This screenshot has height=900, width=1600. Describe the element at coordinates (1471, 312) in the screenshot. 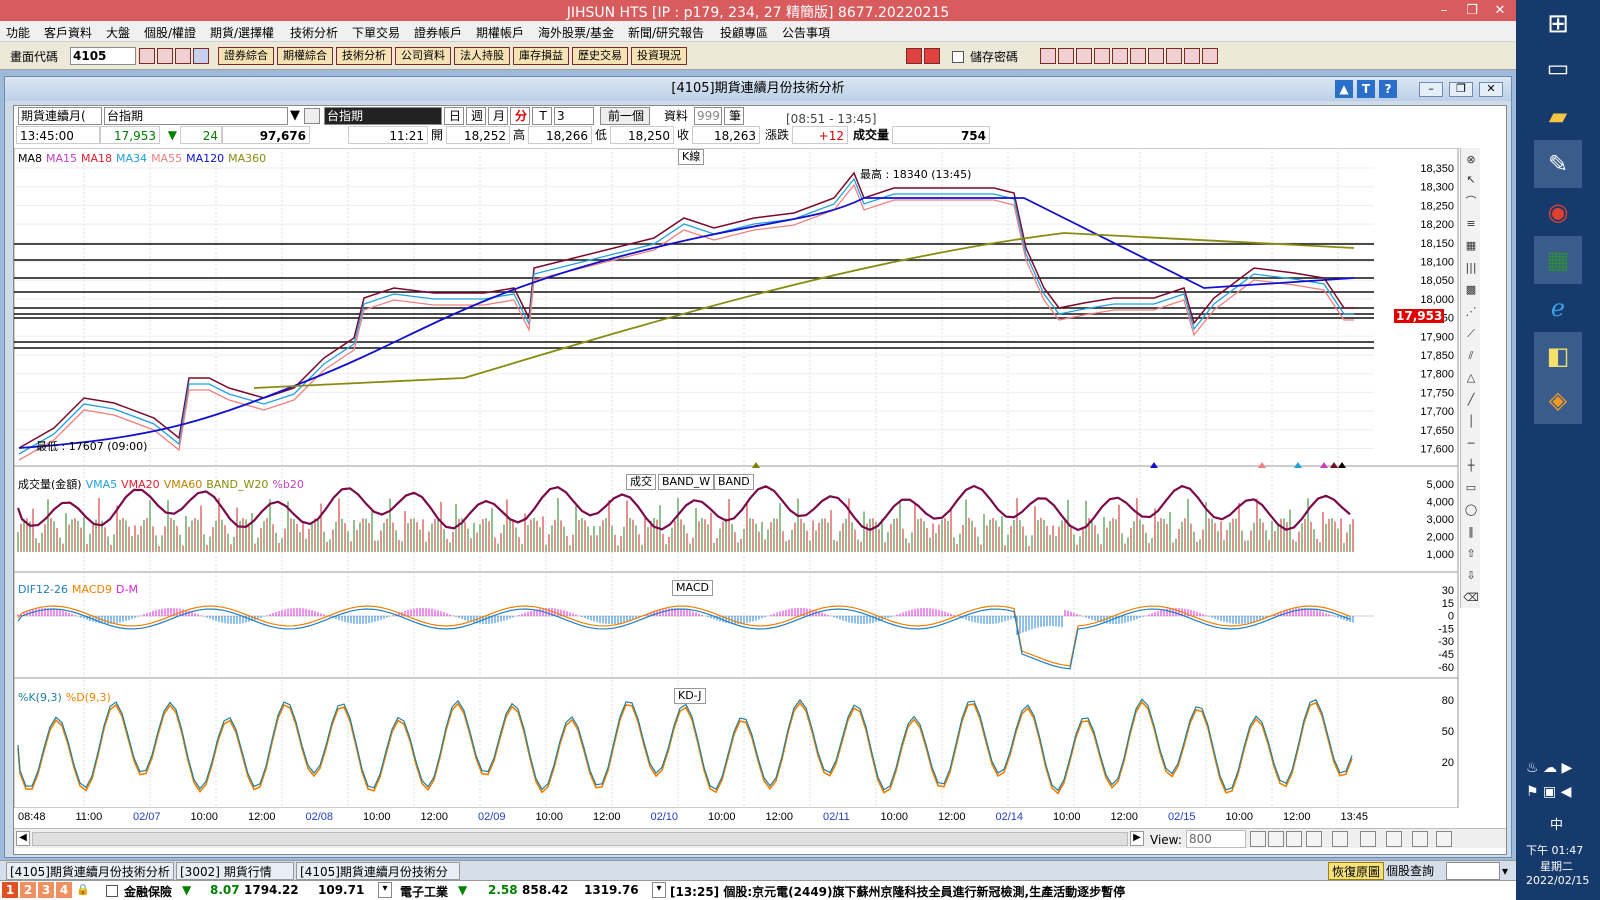

I see `fan-icon: ⋰` at that location.